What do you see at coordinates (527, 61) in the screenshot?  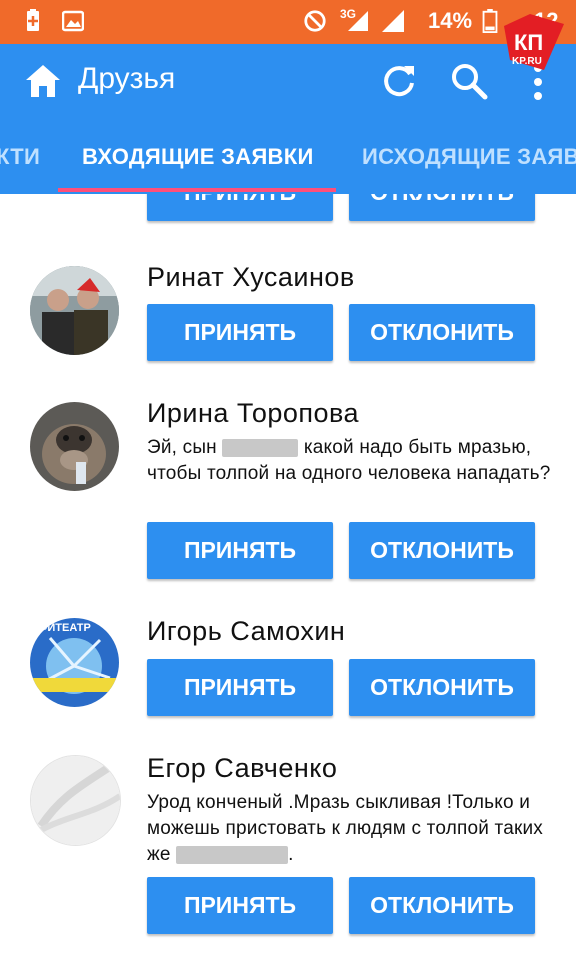 I see `svg-text: KP.RU` at bounding box center [527, 61].